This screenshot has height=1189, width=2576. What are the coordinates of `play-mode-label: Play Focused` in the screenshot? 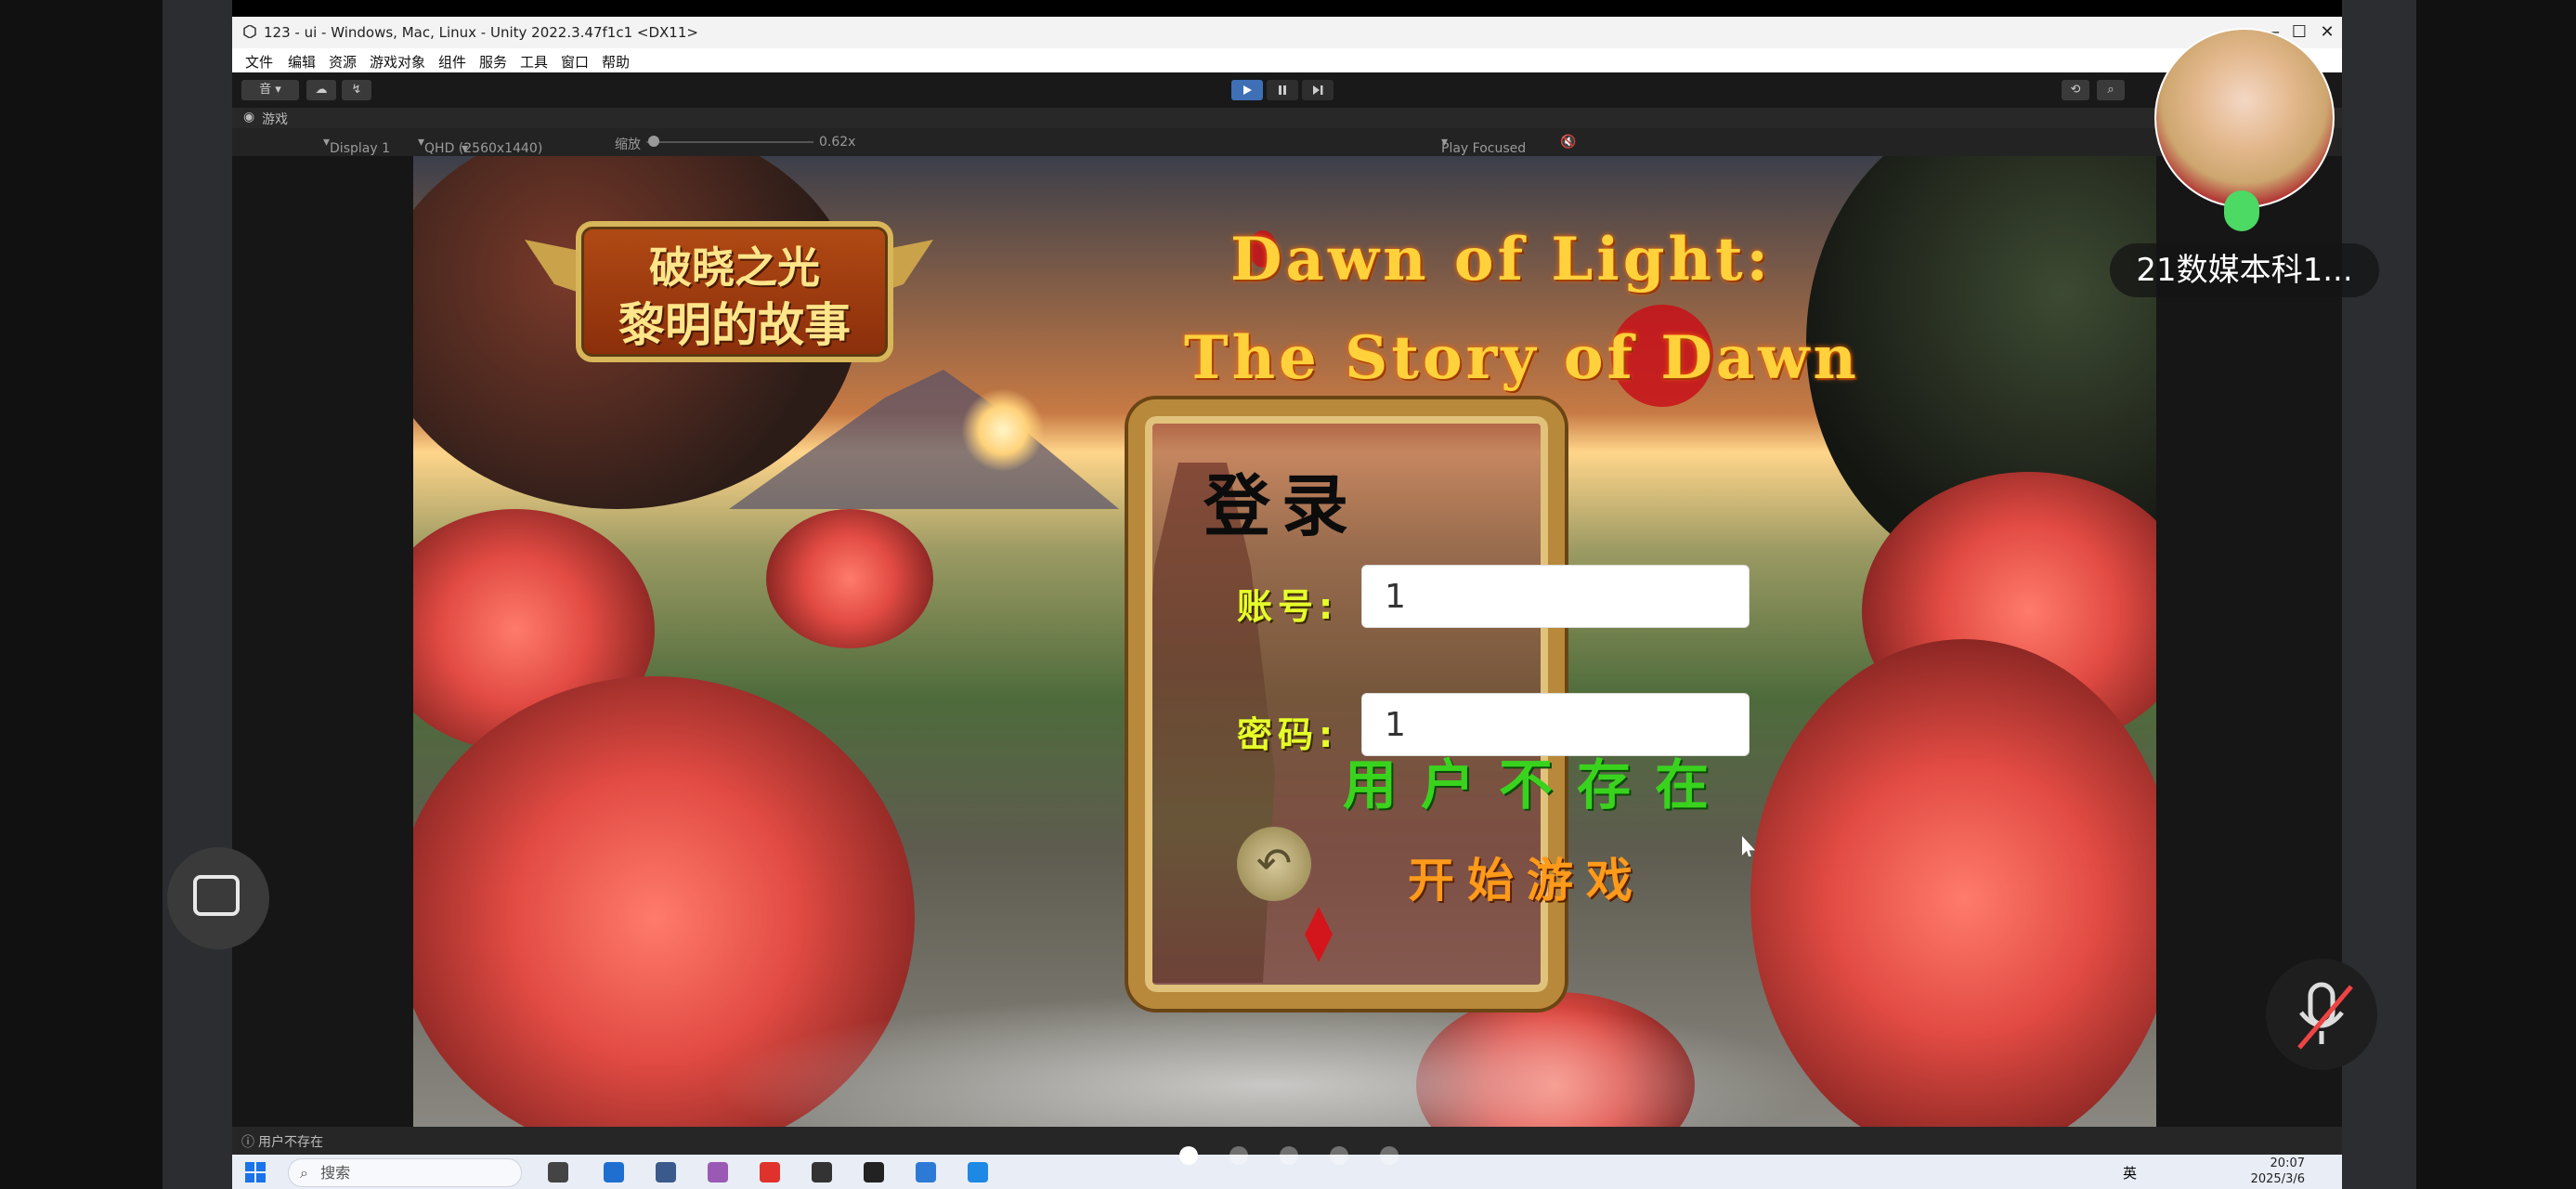 It's located at (1484, 148).